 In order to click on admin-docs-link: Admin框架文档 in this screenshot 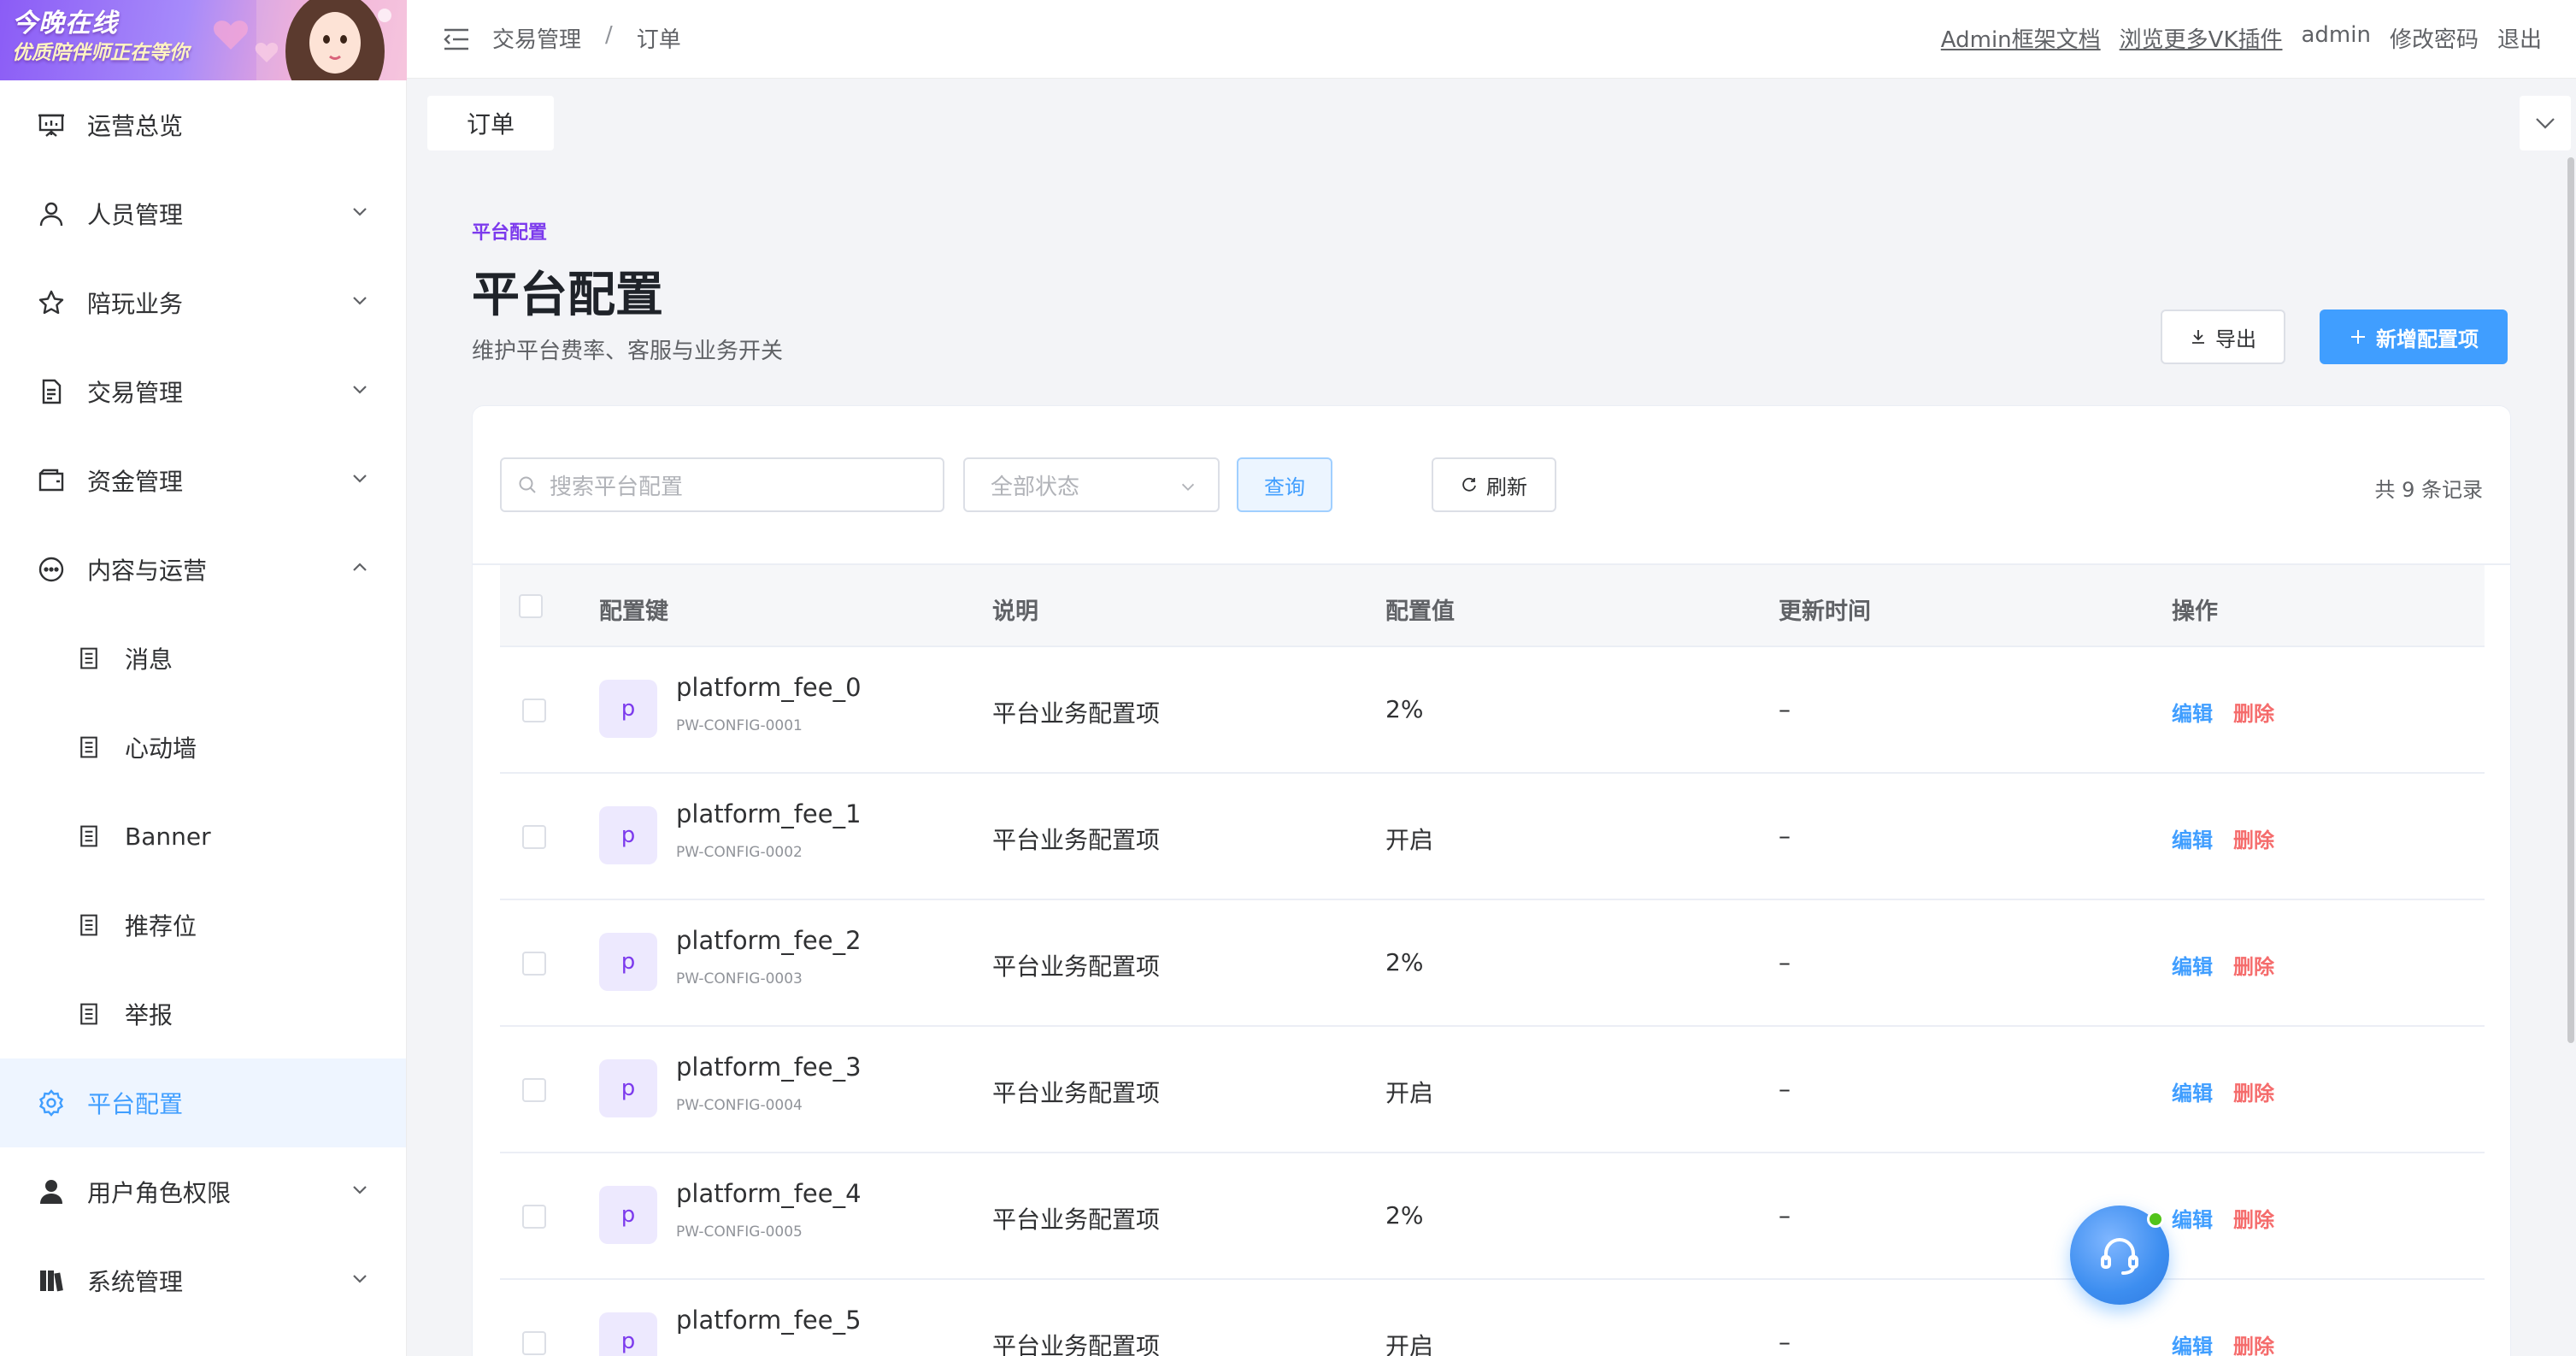, I will do `click(2021, 38)`.